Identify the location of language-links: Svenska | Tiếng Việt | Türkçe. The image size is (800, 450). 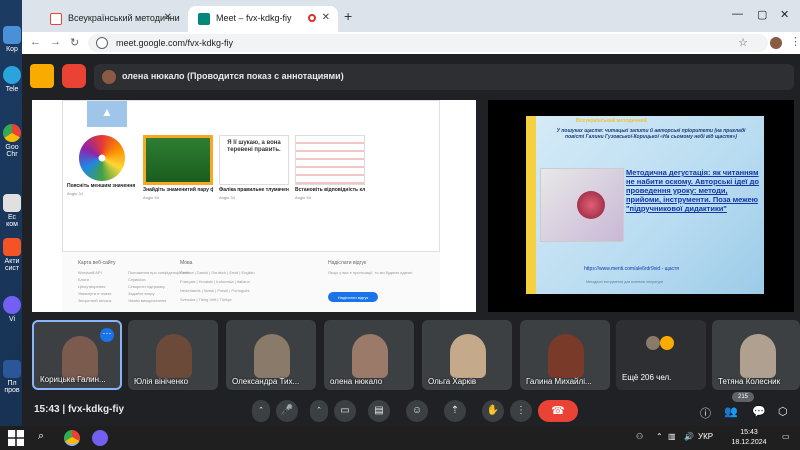
(206, 299).